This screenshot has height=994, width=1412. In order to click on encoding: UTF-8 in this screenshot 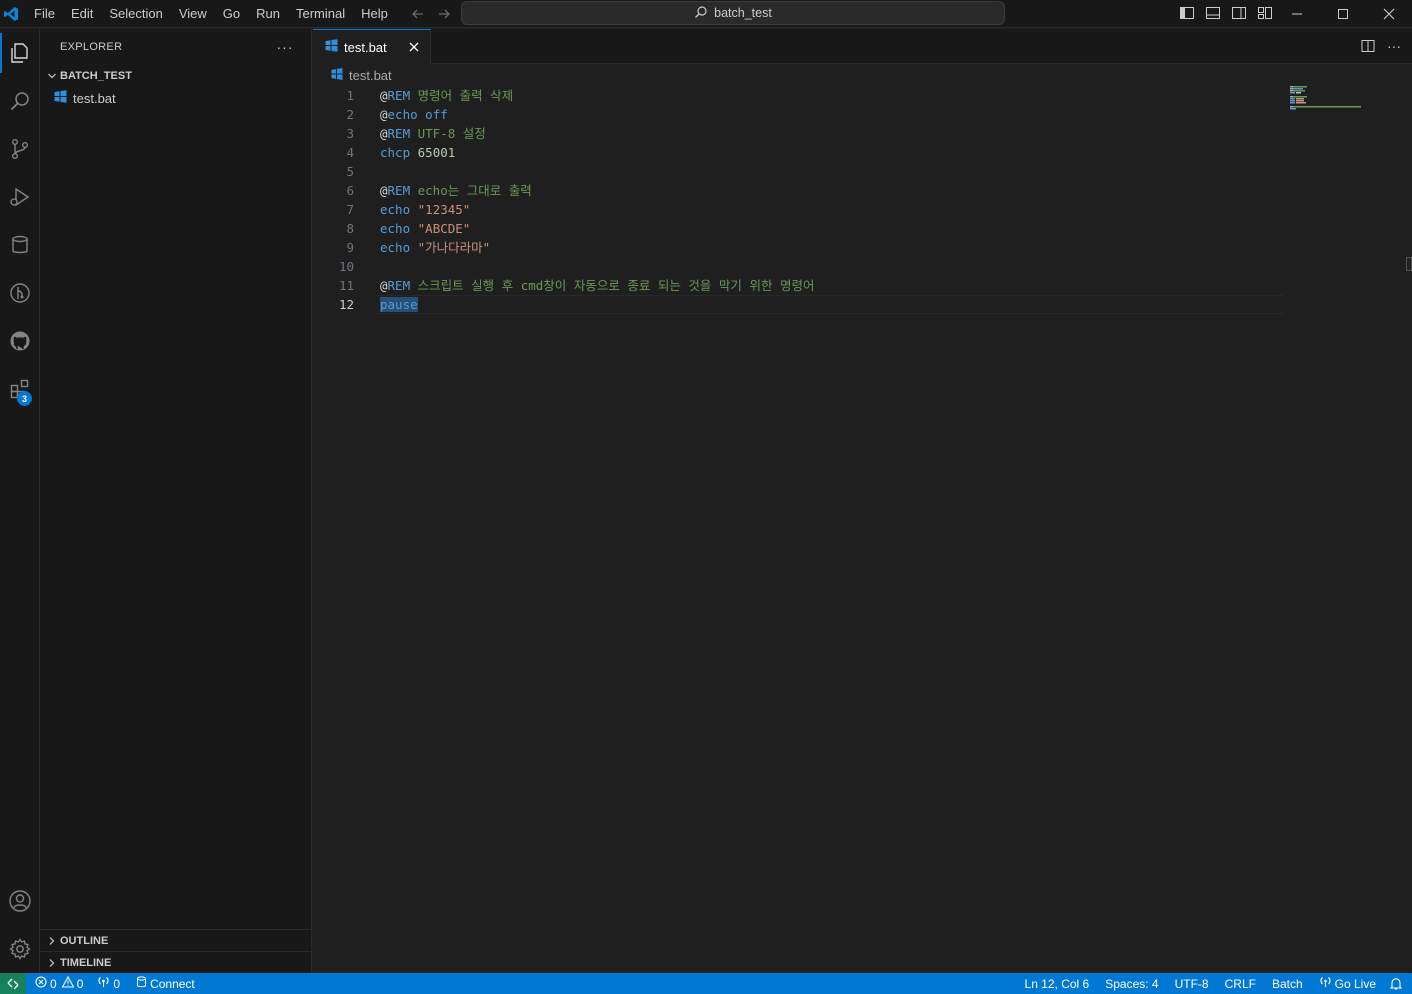, I will do `click(1192, 983)`.